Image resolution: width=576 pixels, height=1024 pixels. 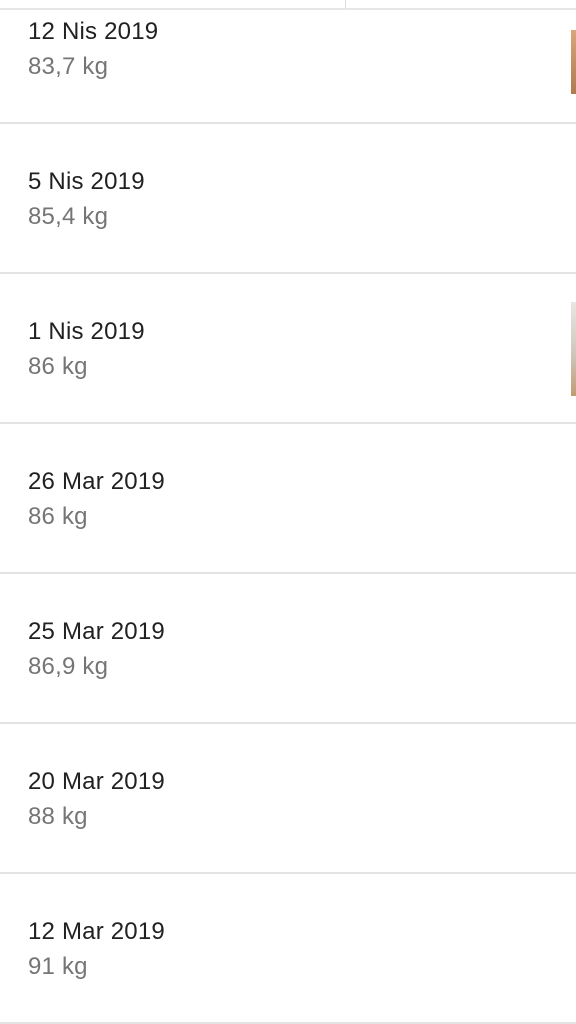 What do you see at coordinates (96, 481) in the screenshot?
I see `entry-date: 26 Mar 2019` at bounding box center [96, 481].